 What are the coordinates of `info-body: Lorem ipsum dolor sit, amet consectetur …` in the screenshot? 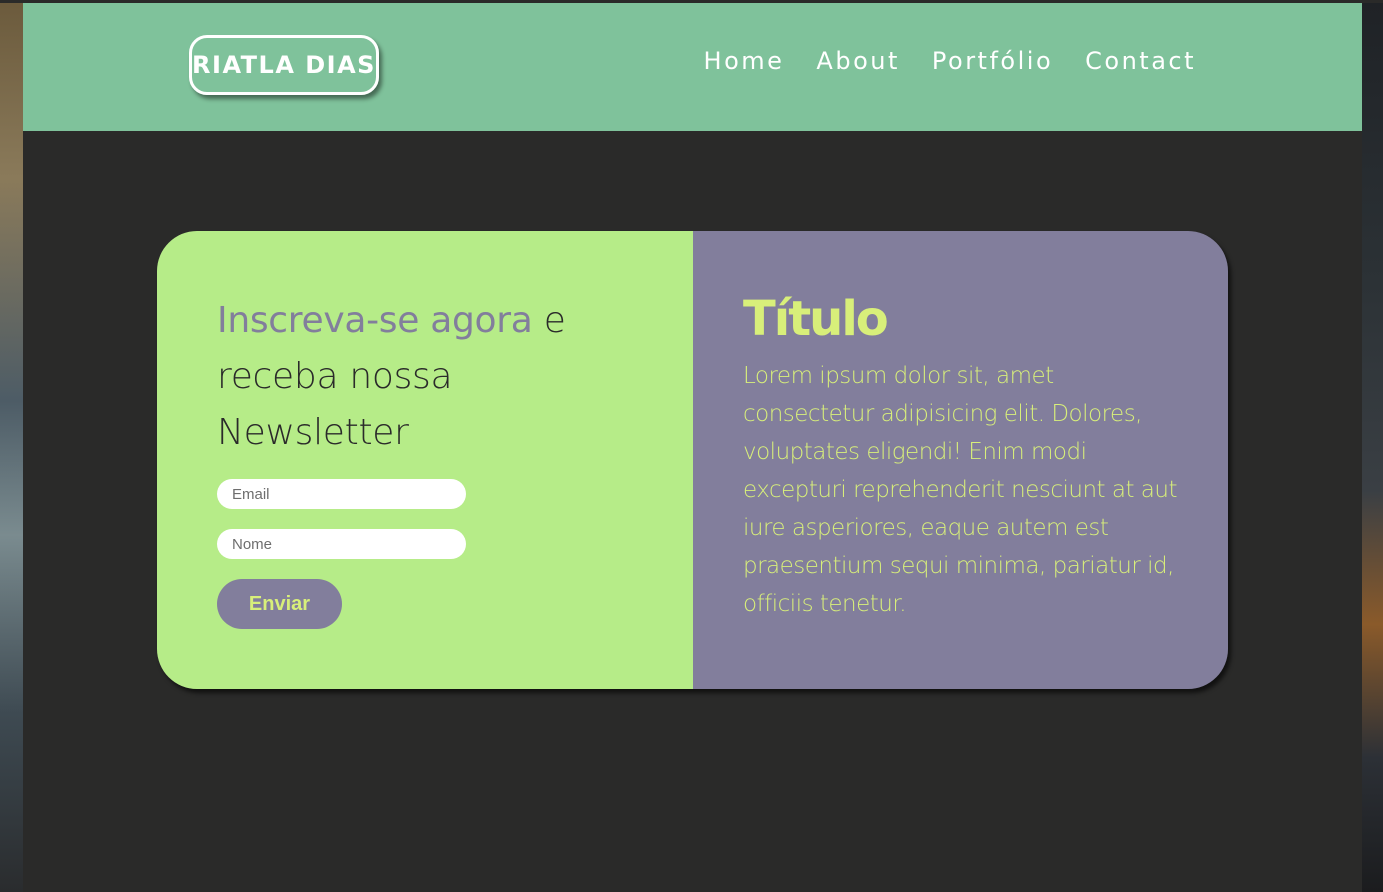 It's located at (960, 490).